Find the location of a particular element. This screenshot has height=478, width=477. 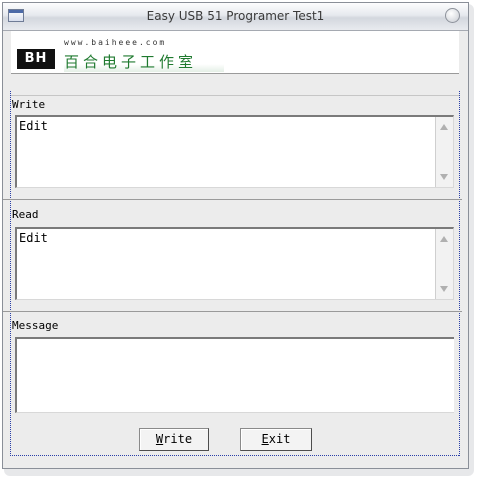

write-label: Write is located at coordinates (29, 104).